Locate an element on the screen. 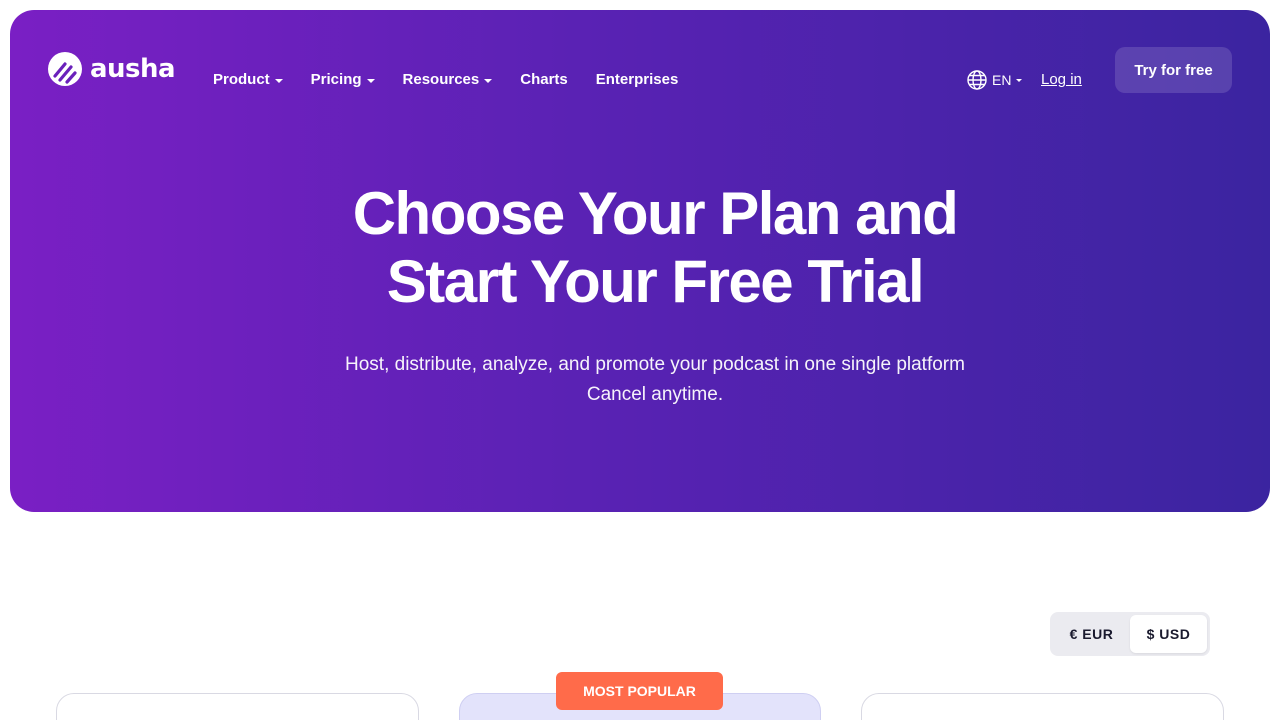 This screenshot has width=1280, height=720. nav-item-label: Resources is located at coordinates (441, 79).